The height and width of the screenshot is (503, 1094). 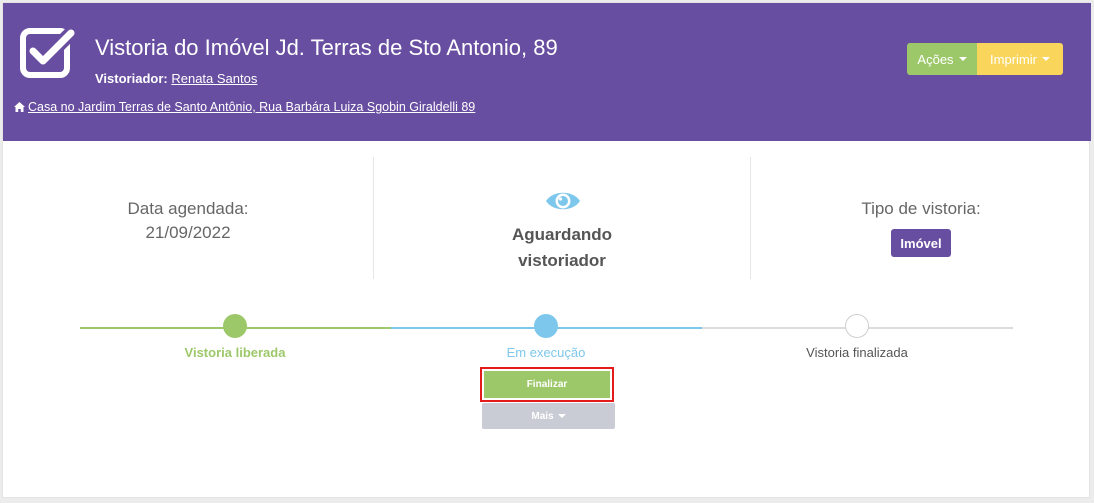 I want to click on finalize-label: Finalizar, so click(x=547, y=384).